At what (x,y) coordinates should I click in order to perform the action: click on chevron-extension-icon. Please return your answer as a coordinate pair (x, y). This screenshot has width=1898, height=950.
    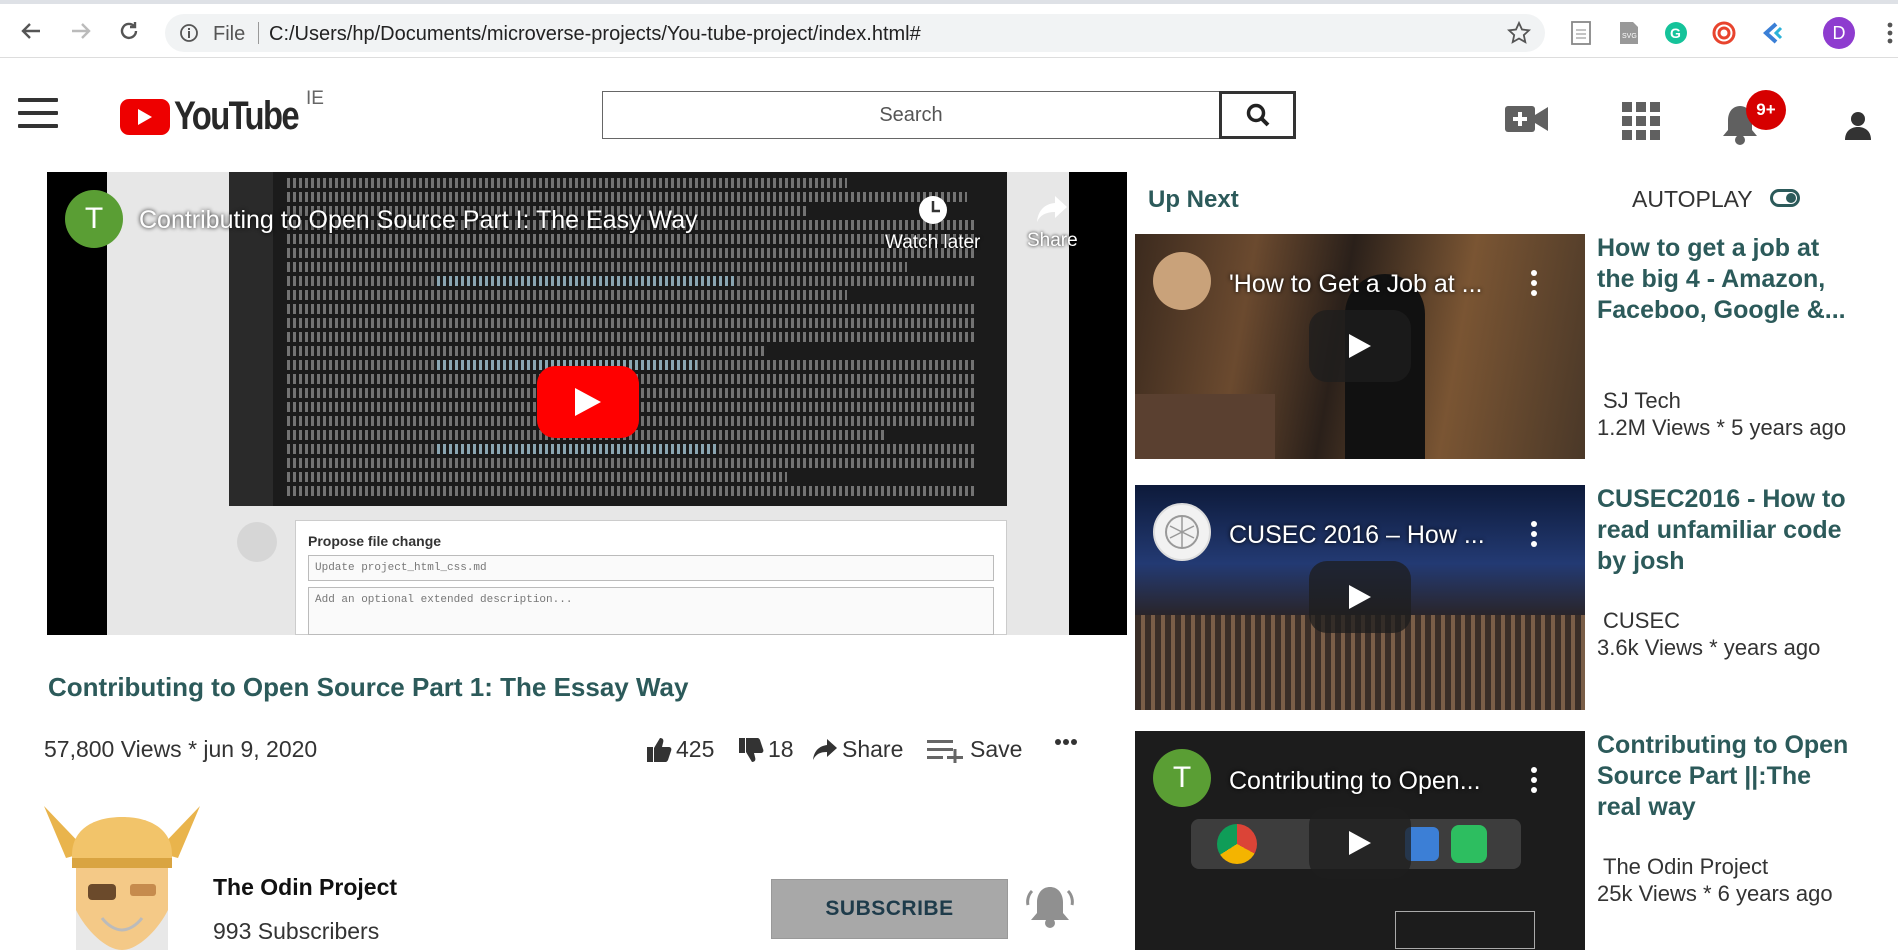
    Looking at the image, I should click on (1772, 33).